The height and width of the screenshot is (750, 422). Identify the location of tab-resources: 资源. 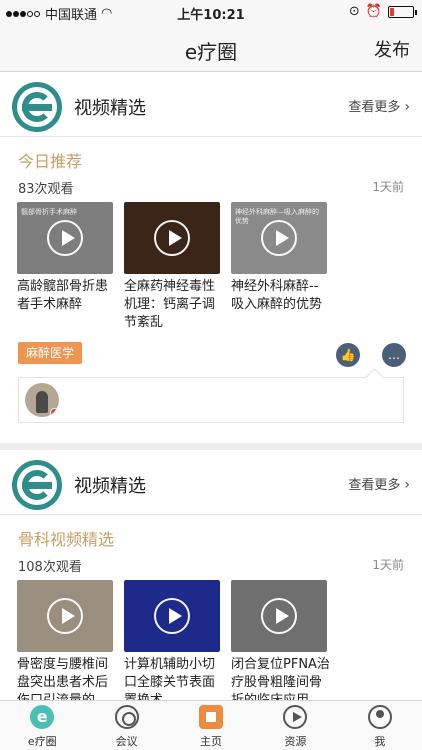
(295, 725).